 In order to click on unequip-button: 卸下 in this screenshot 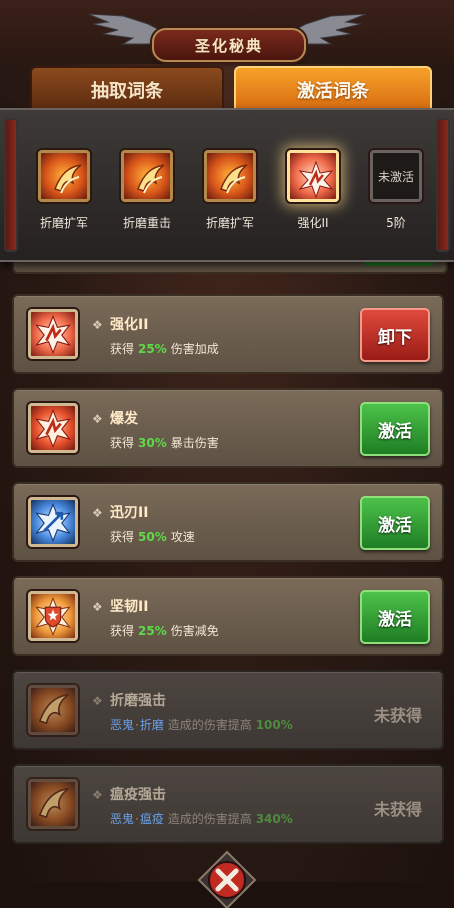, I will do `click(395, 335)`.